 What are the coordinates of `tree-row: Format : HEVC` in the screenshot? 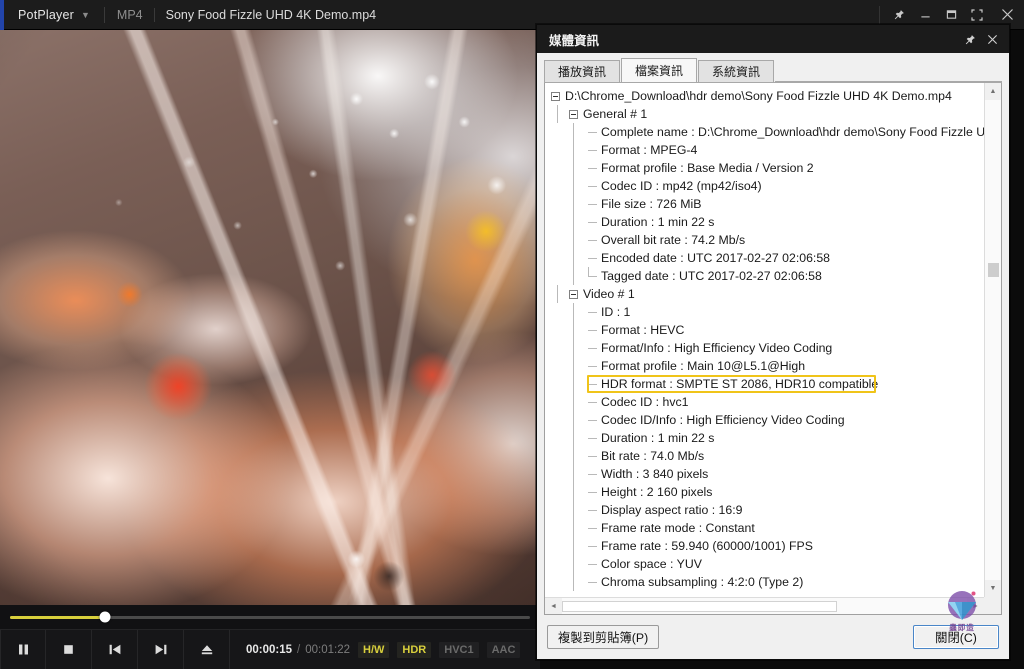 It's located at (766, 330).